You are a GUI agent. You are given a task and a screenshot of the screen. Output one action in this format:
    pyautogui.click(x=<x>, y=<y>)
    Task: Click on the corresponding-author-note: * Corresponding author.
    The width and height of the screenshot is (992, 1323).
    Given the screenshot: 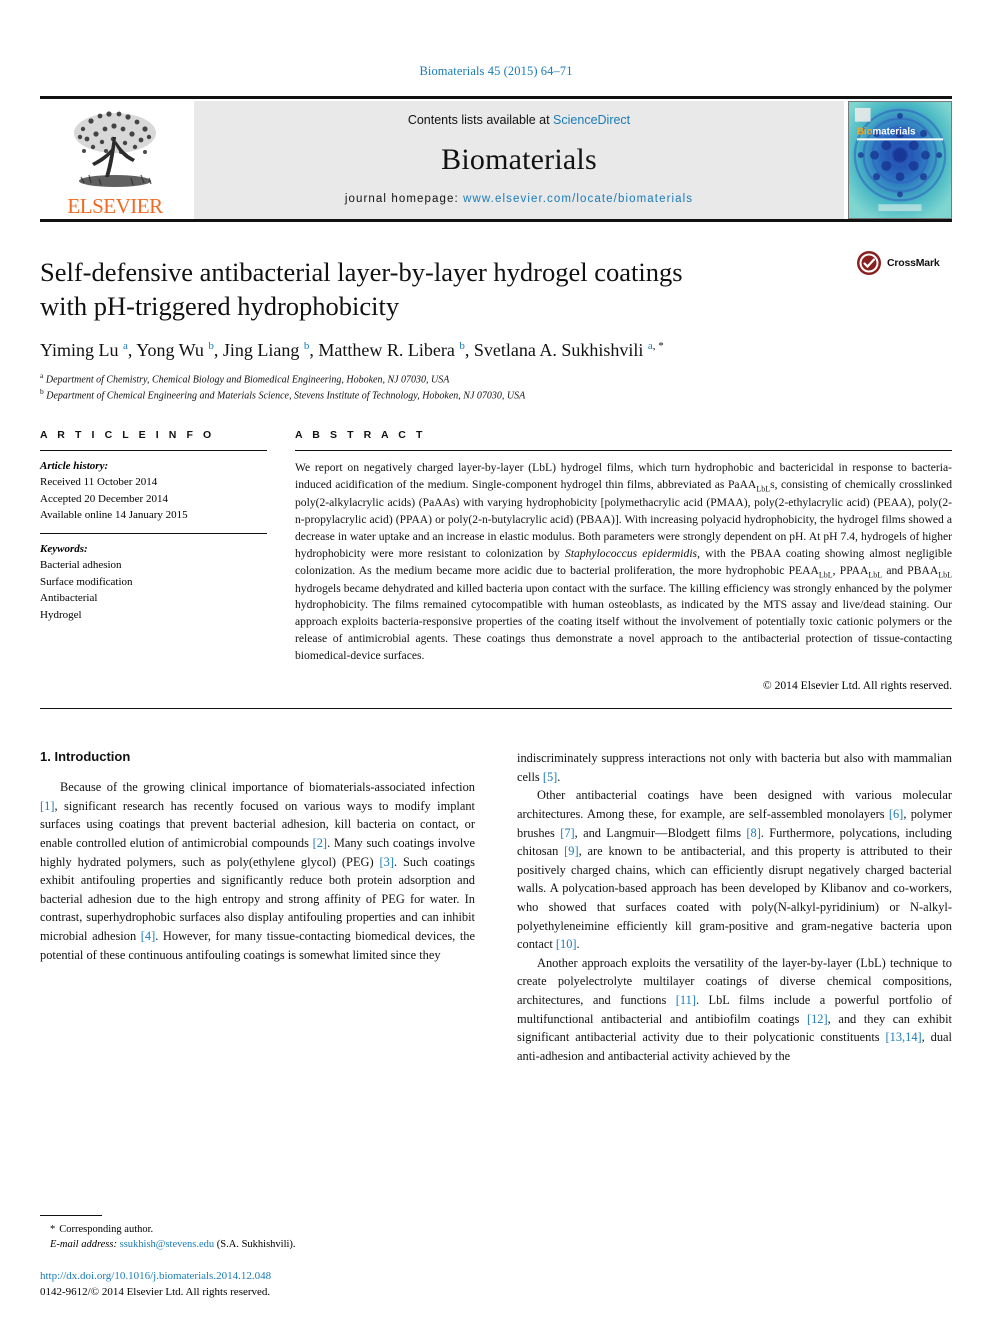 What is the action you would take?
    pyautogui.click(x=255, y=1230)
    